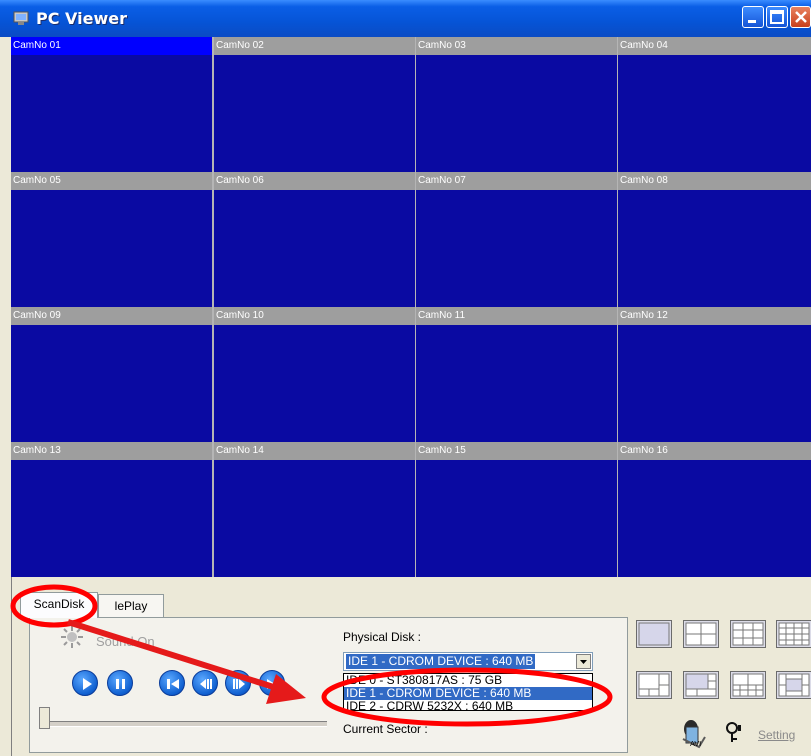  Describe the element at coordinates (468, 705) in the screenshot. I see `physical-disk-option: IDE 2 - CDRW 5232X : 640 MB` at that location.